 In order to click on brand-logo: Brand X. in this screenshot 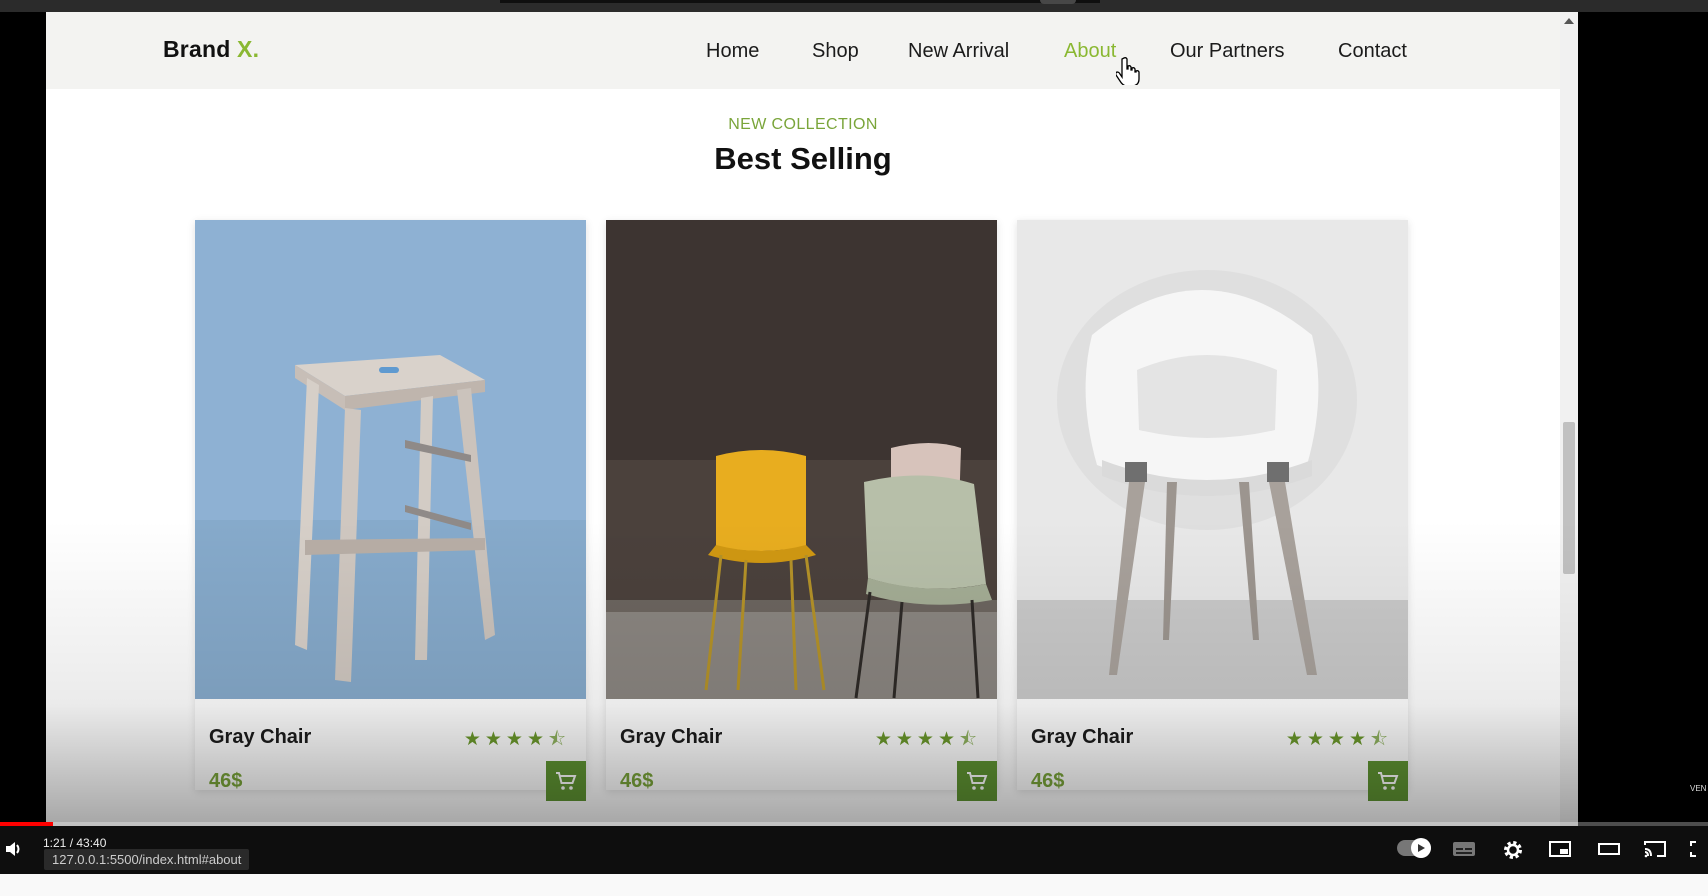, I will do `click(211, 49)`.